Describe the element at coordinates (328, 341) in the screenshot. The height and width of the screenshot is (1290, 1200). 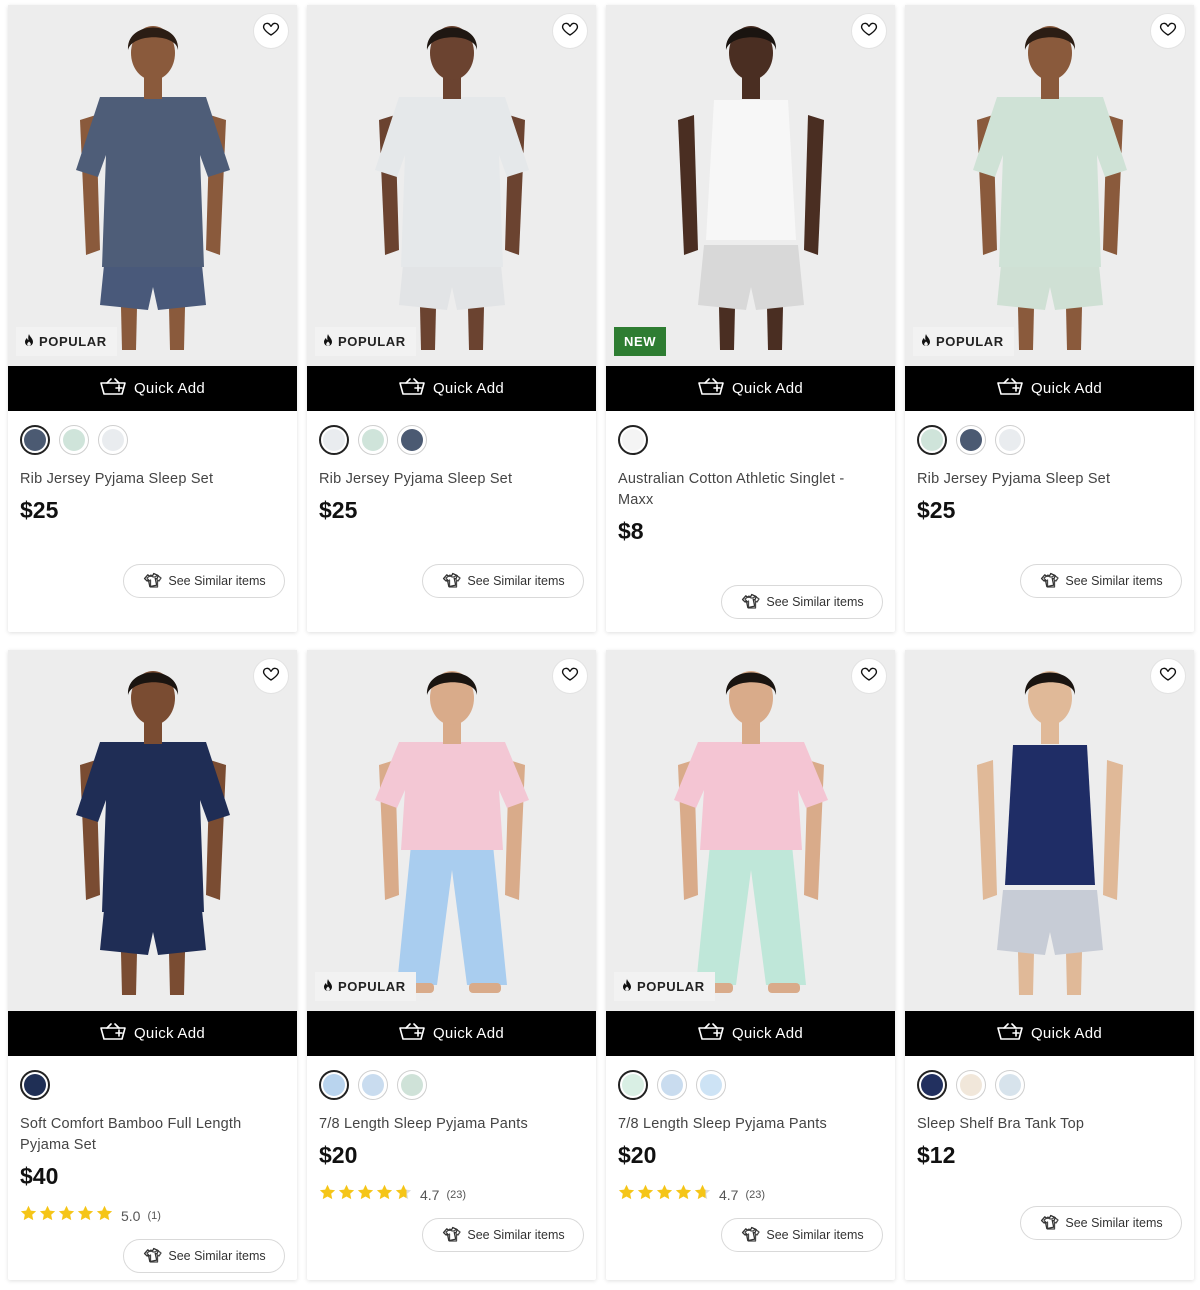
I see `flame-icon` at that location.